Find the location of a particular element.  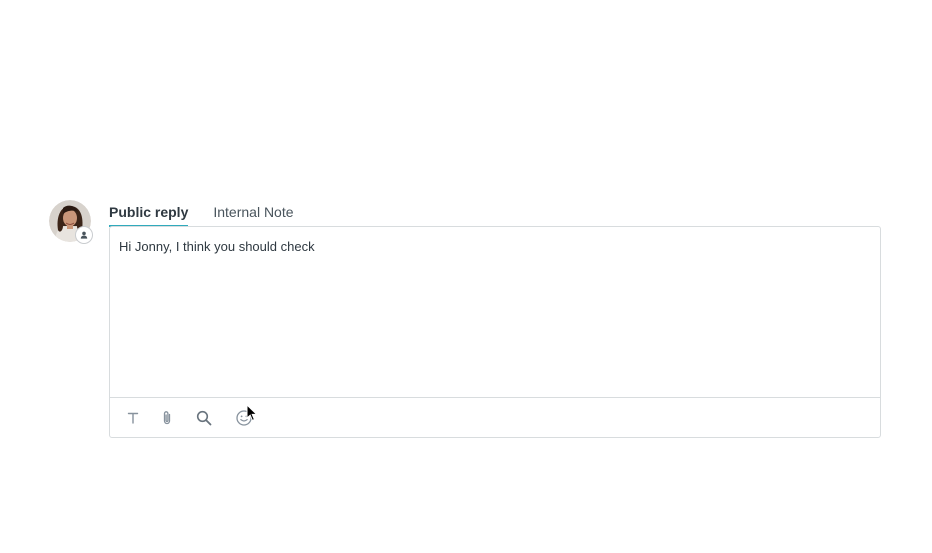

tab-public-reply: Public reply is located at coordinates (149, 213).